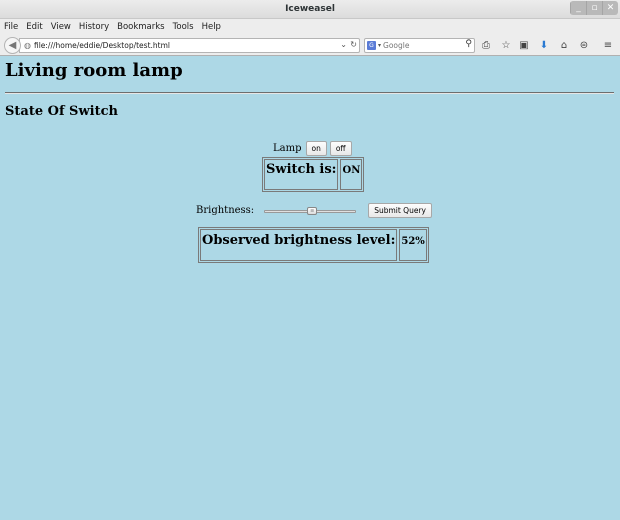  What do you see at coordinates (413, 245) in the screenshot?
I see `observed-value-cell: 52%` at bounding box center [413, 245].